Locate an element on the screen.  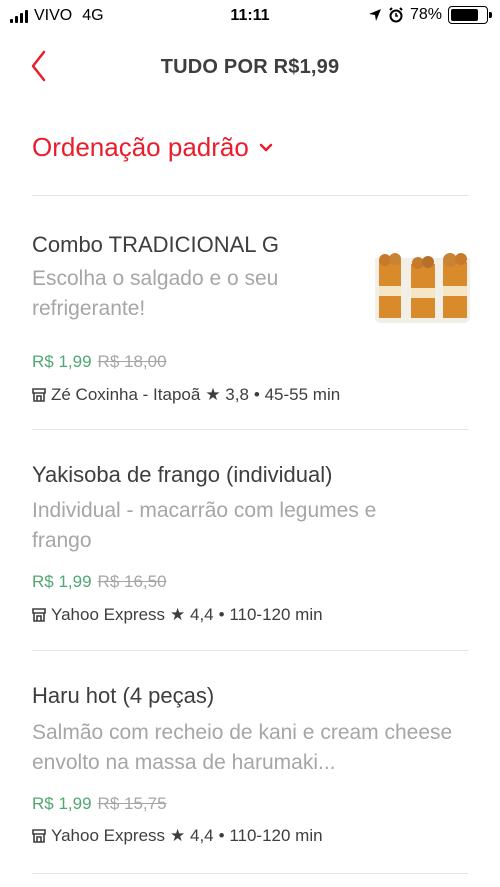
status-bar: VIVO 4G 11:11 78% is located at coordinates (250, 17).